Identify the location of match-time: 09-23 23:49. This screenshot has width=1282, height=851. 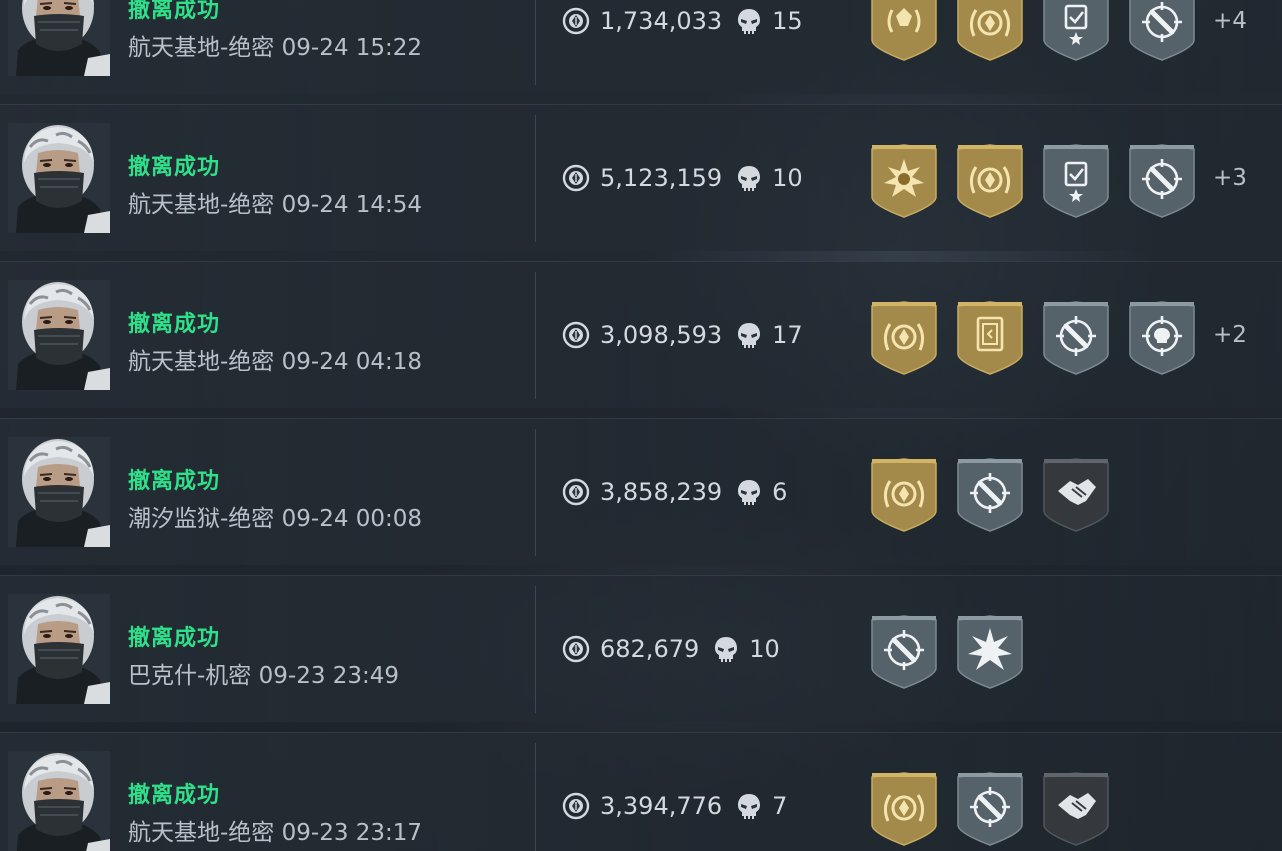
(329, 676).